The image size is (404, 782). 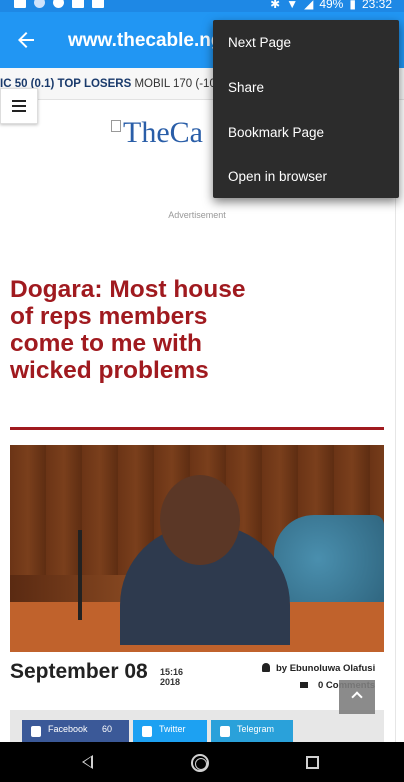 What do you see at coordinates (170, 682) in the screenshot?
I see `article-year: 2018` at bounding box center [170, 682].